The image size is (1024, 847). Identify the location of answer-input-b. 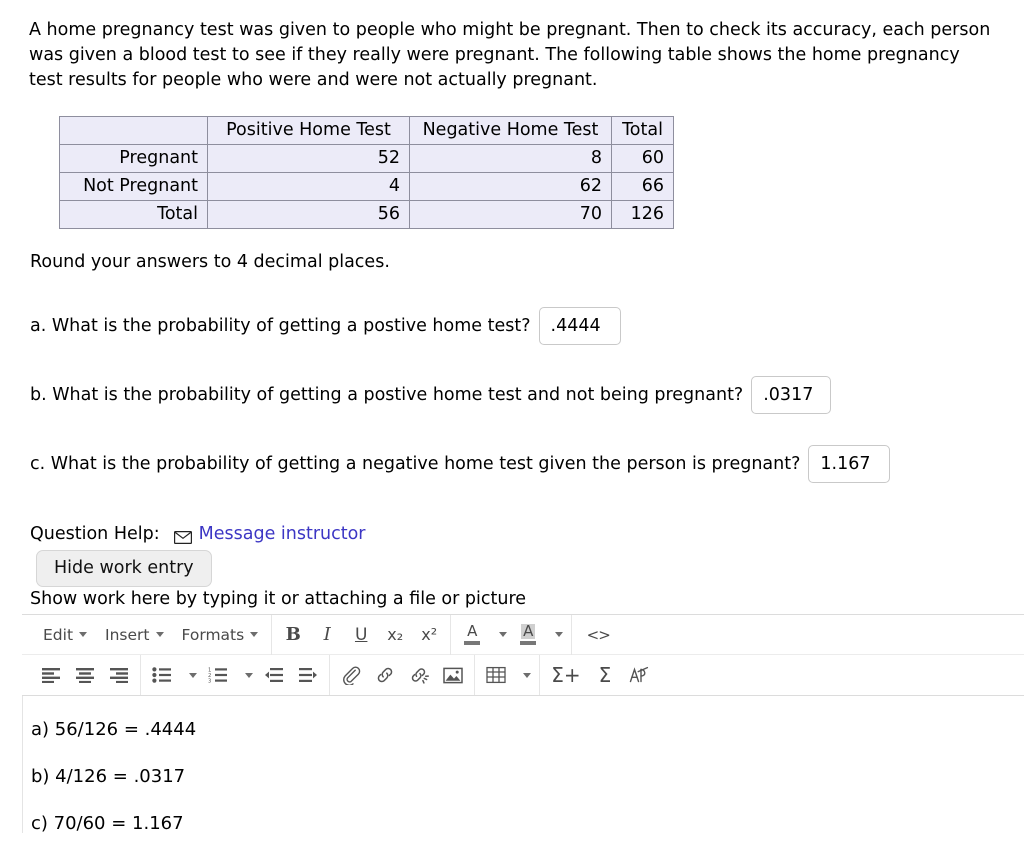
(791, 395).